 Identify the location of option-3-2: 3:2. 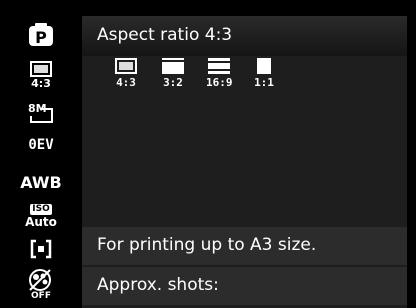
(173, 73).